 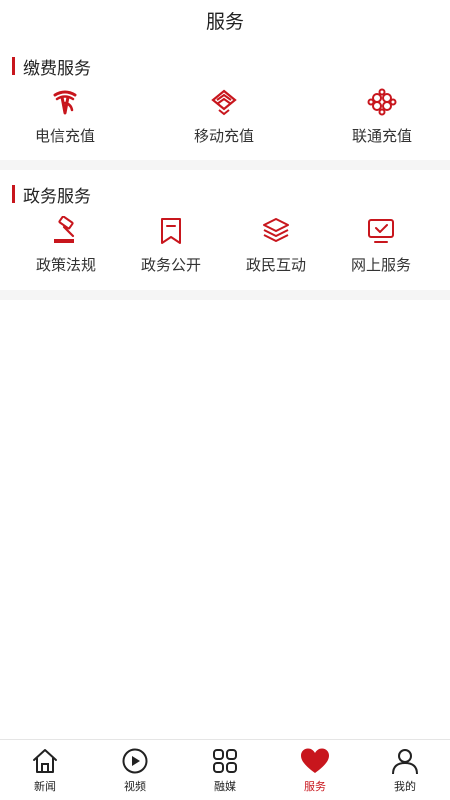 I want to click on china-telecom-icon, so click(x=65, y=102).